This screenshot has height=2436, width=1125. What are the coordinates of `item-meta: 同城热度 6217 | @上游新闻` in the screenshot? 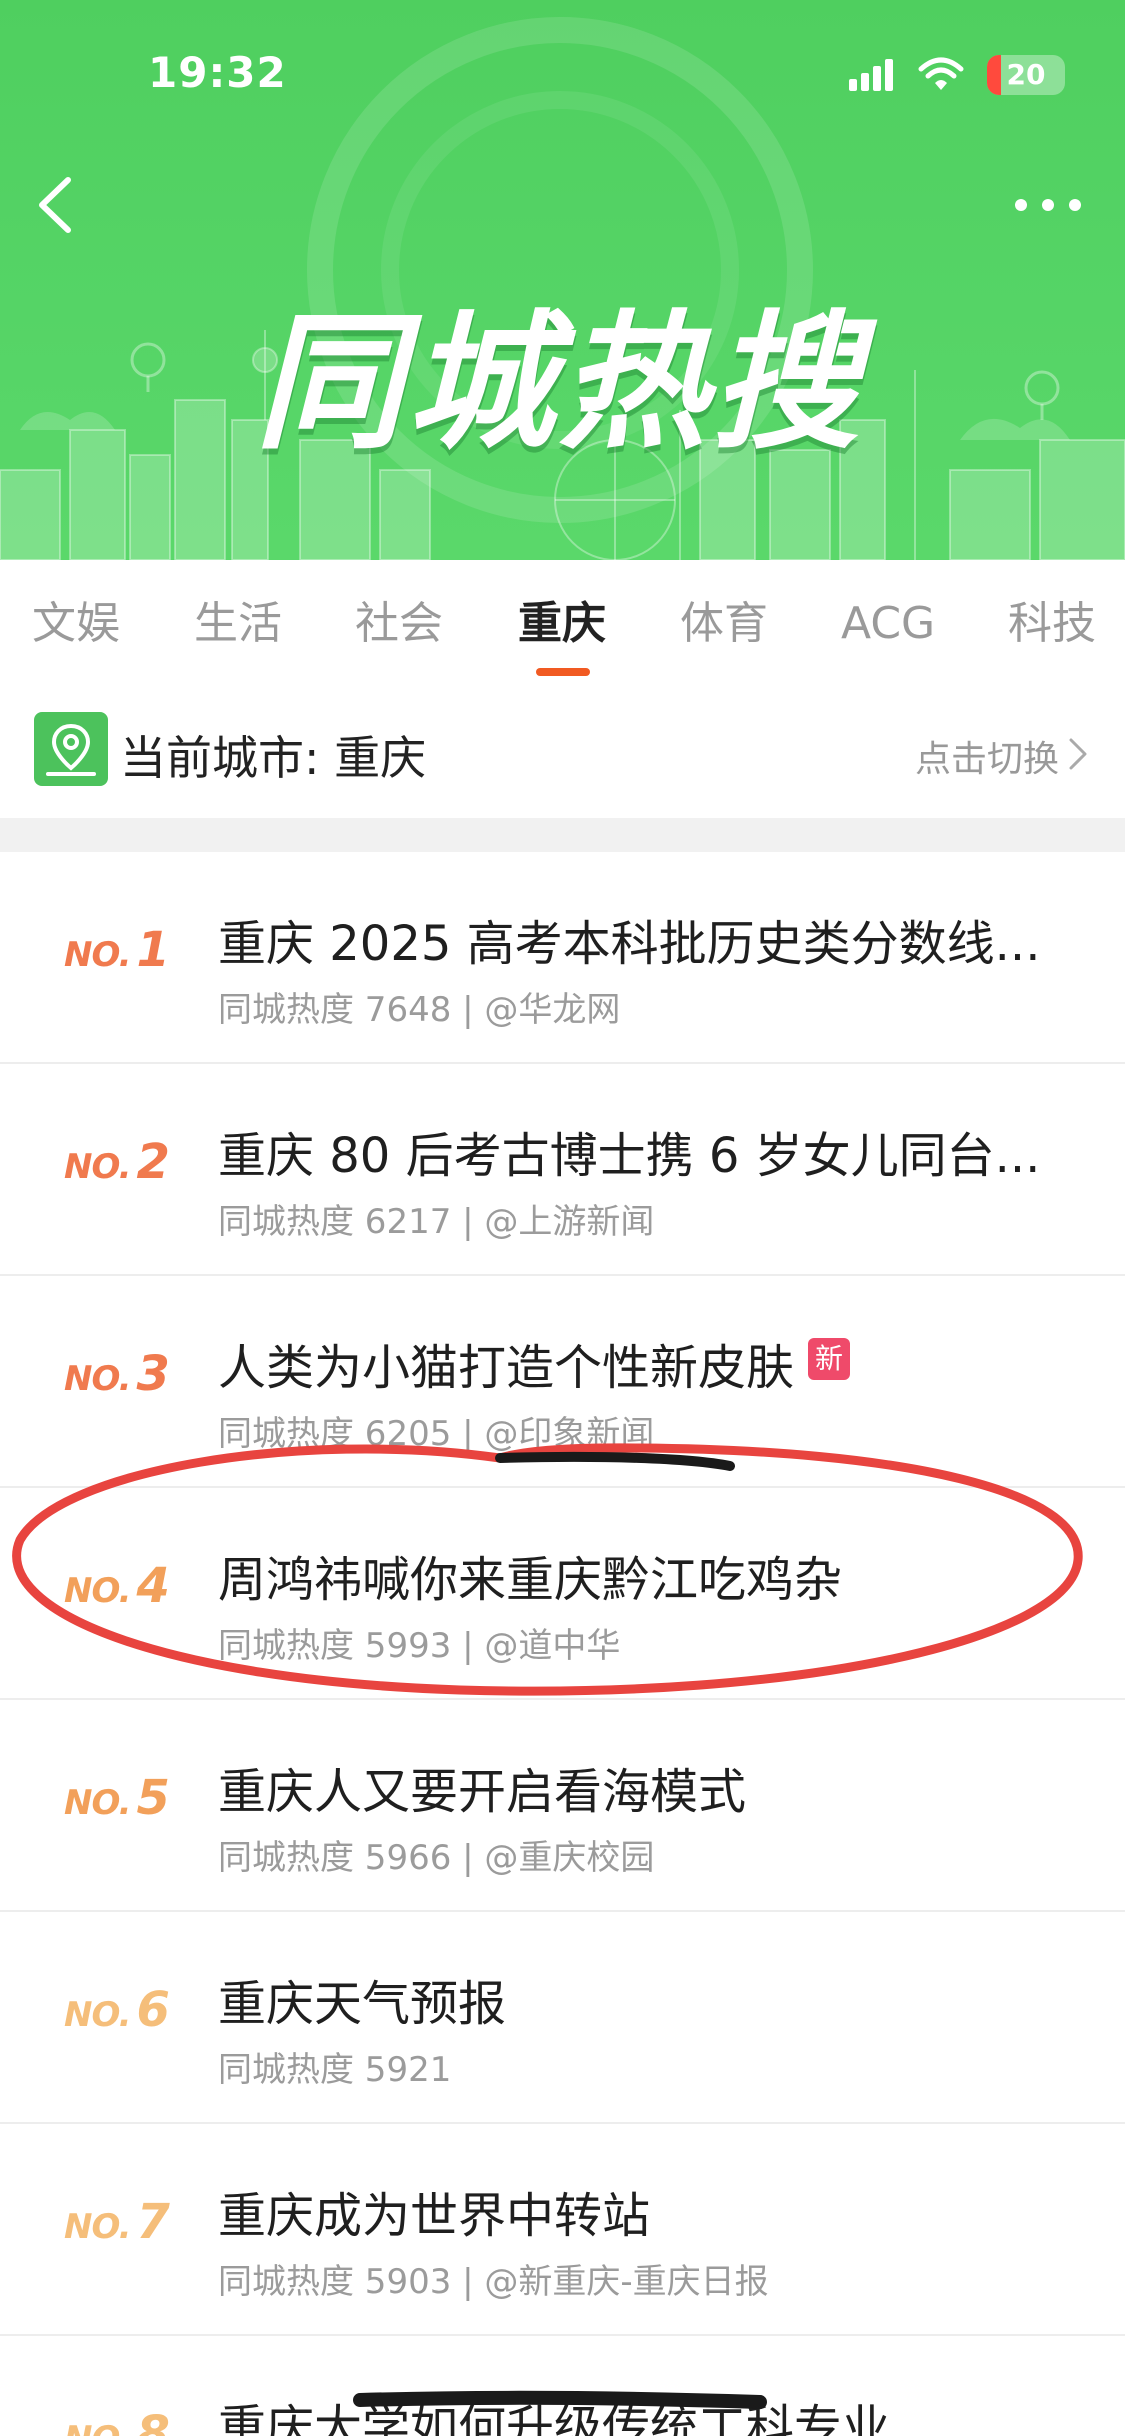 It's located at (436, 1222).